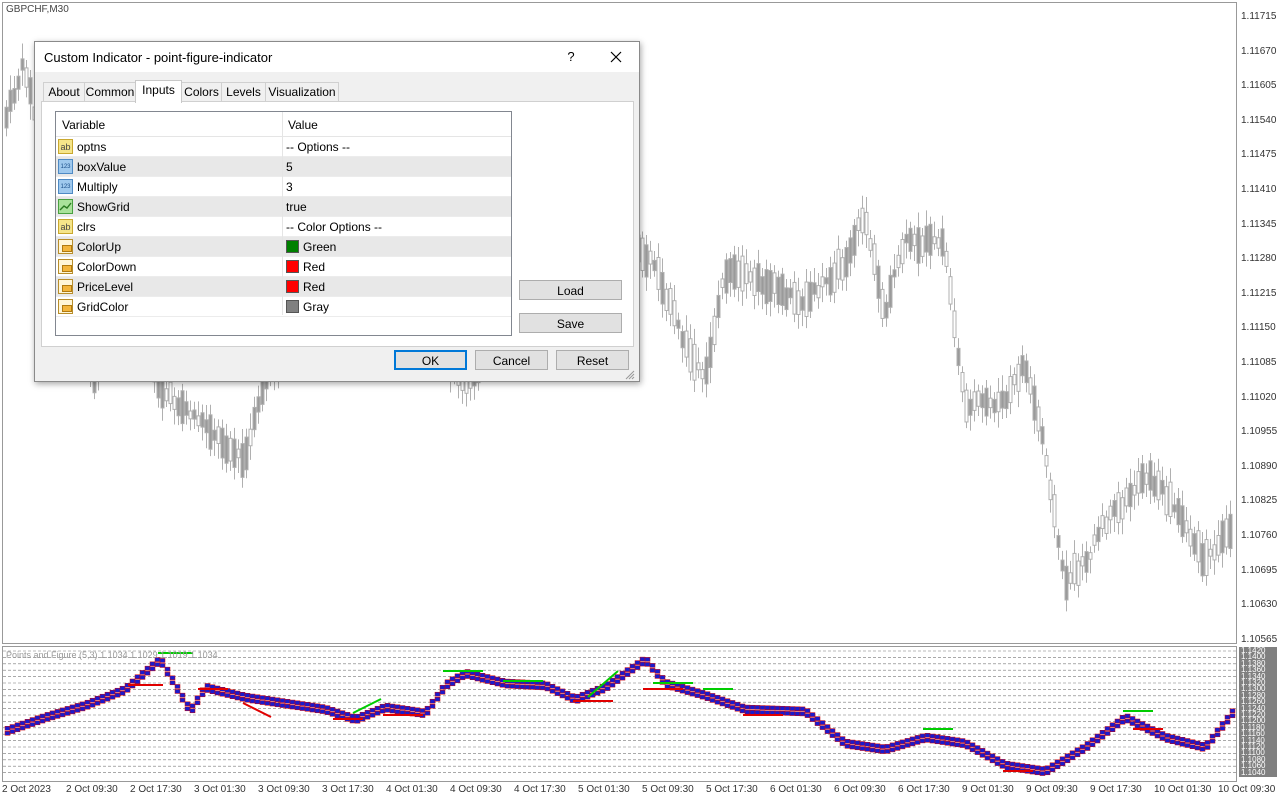  Describe the element at coordinates (159, 655) in the screenshot. I see `indicator-values: 1.1034 1.1029 1.1019 1.1034` at that location.